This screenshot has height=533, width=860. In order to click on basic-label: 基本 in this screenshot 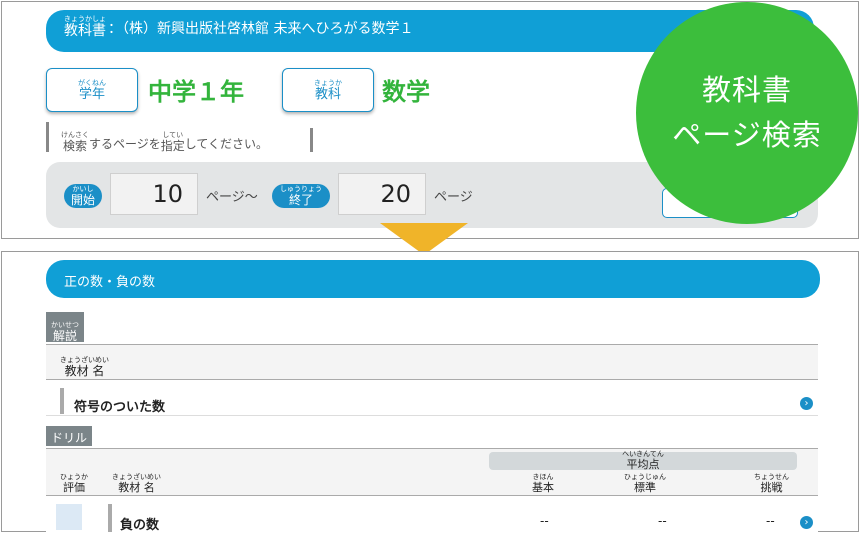, I will do `click(543, 487)`.